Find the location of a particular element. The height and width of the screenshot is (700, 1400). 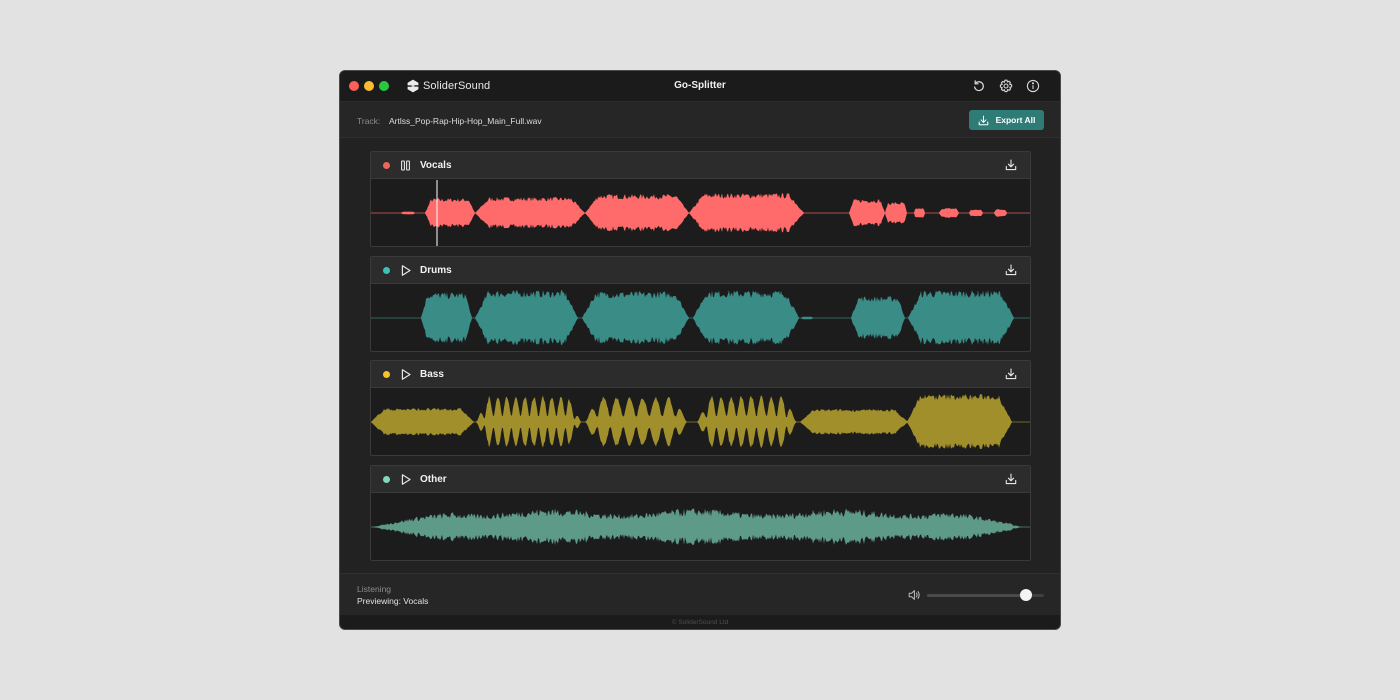

status-bar: Listening Previewing: Vocals is located at coordinates (700, 594).